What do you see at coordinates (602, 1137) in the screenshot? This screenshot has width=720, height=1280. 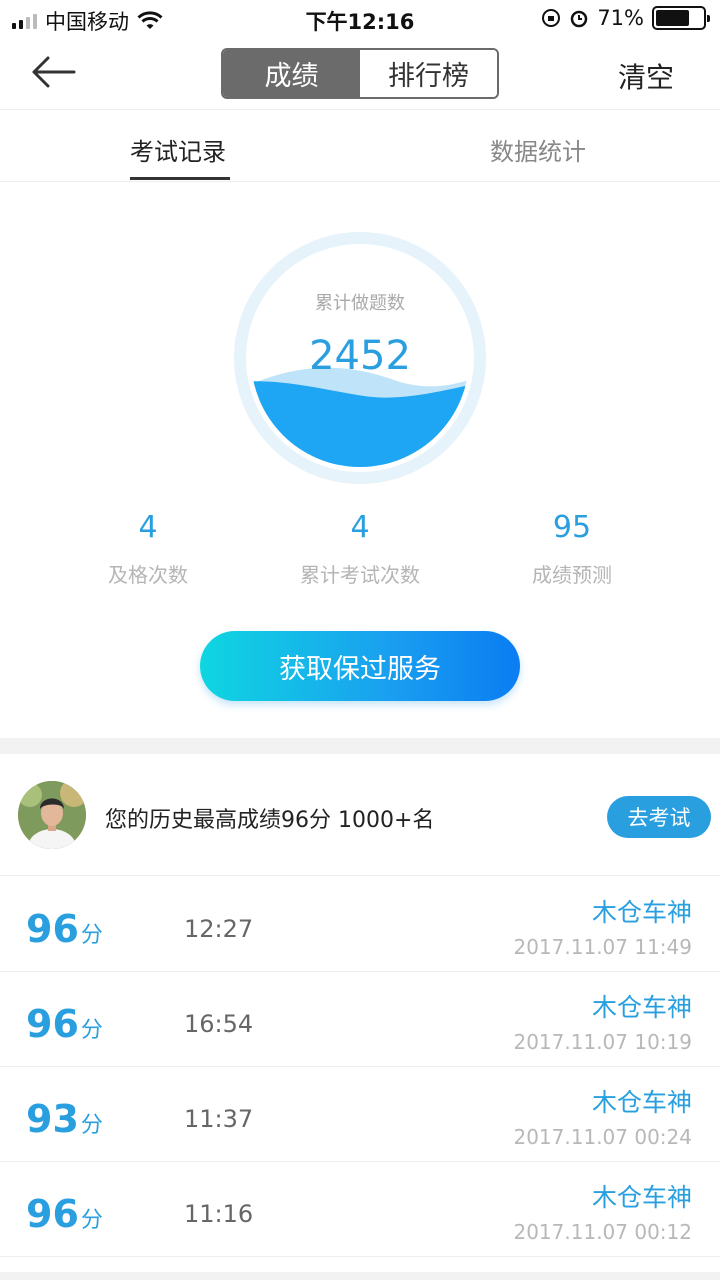 I see `record-date: 2017.11.07 00:24` at bounding box center [602, 1137].